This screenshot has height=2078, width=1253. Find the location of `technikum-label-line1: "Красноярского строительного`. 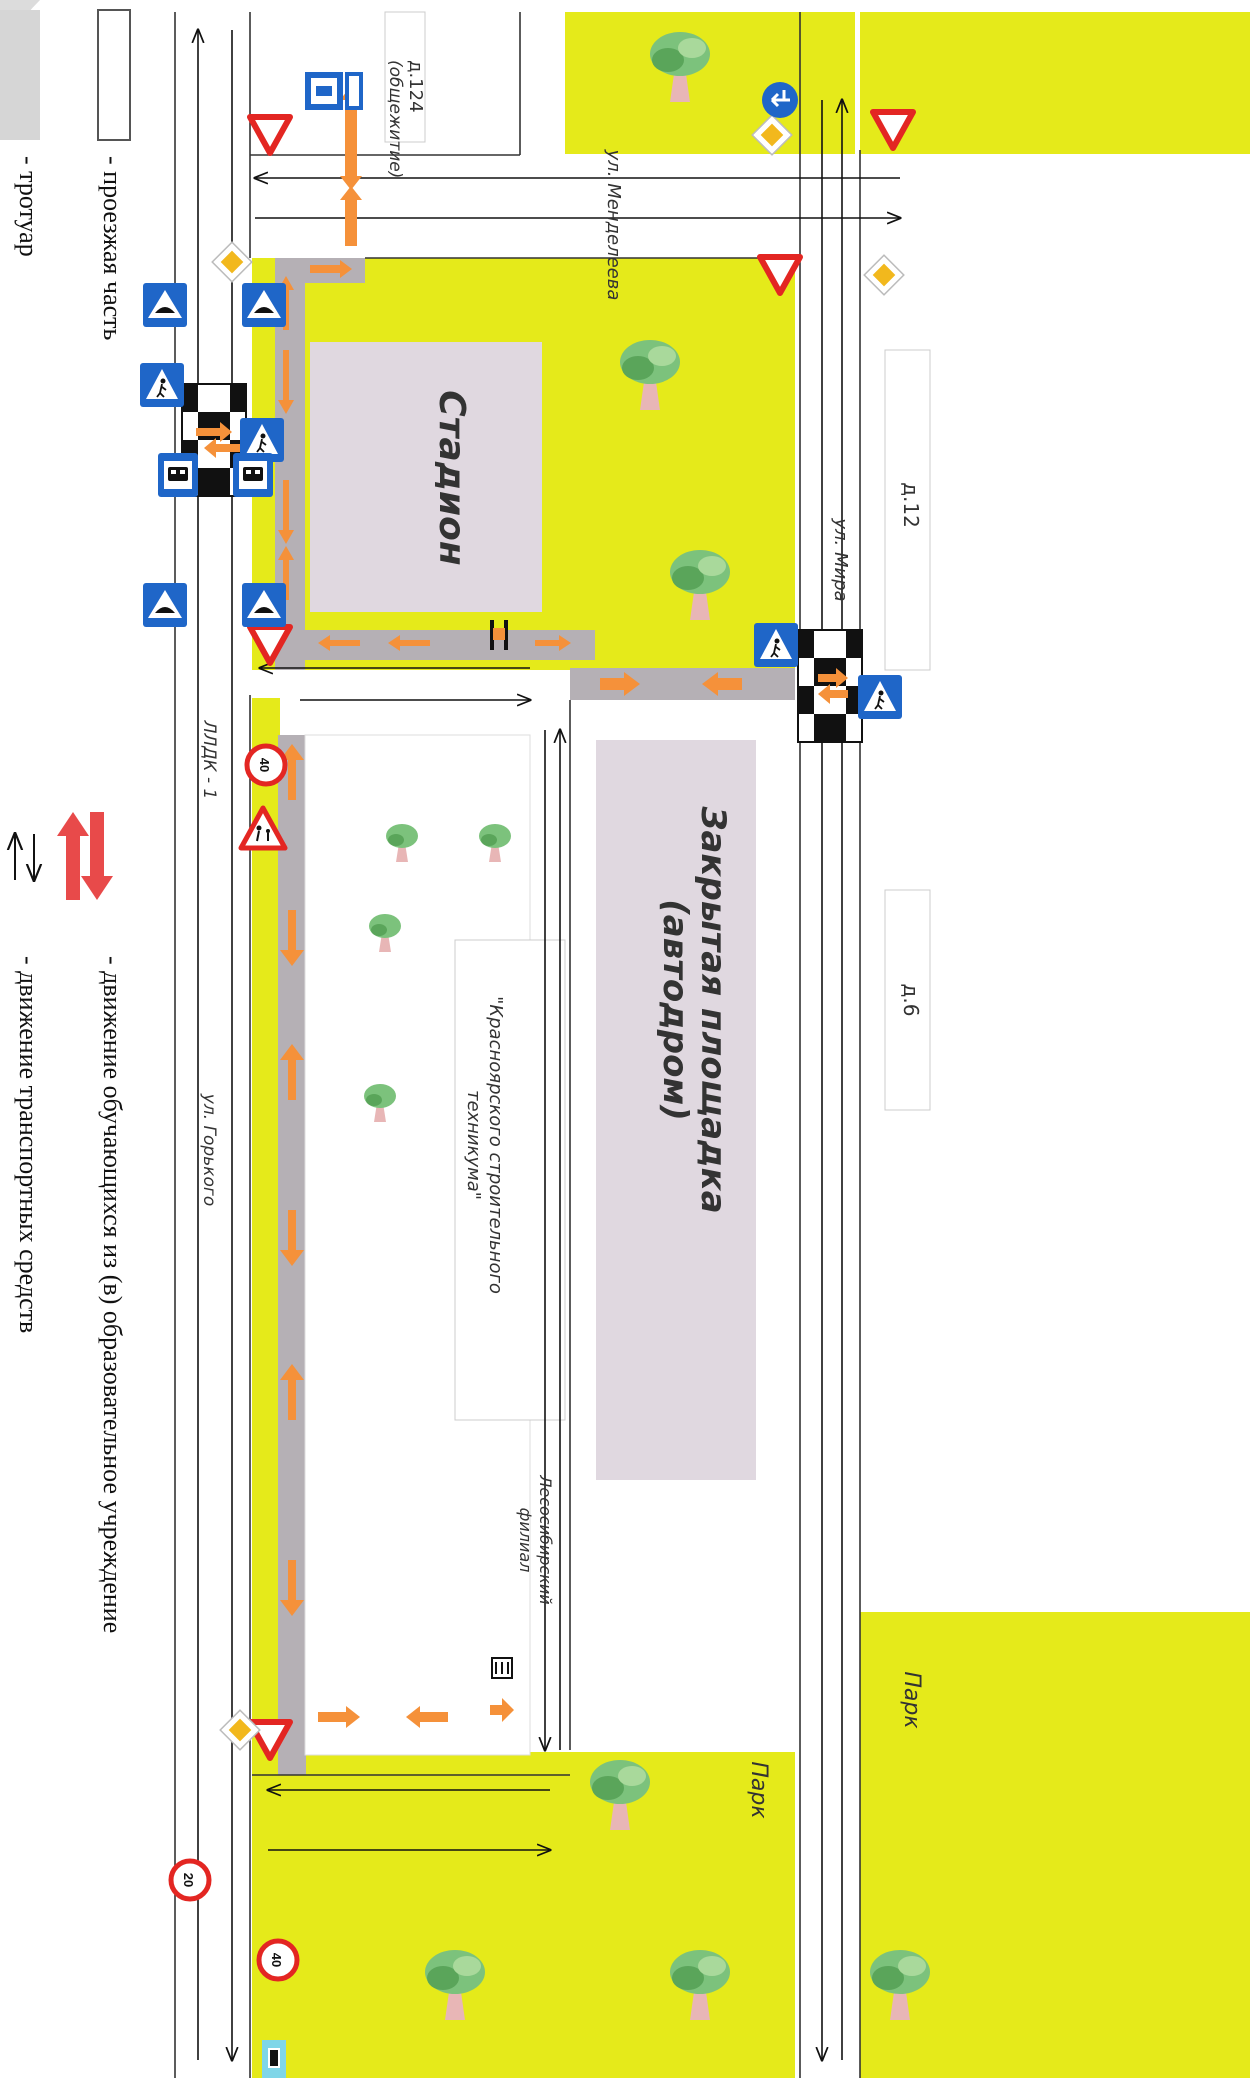

technikum-label-line1: "Красноярского строительного is located at coordinates (495, 1145).